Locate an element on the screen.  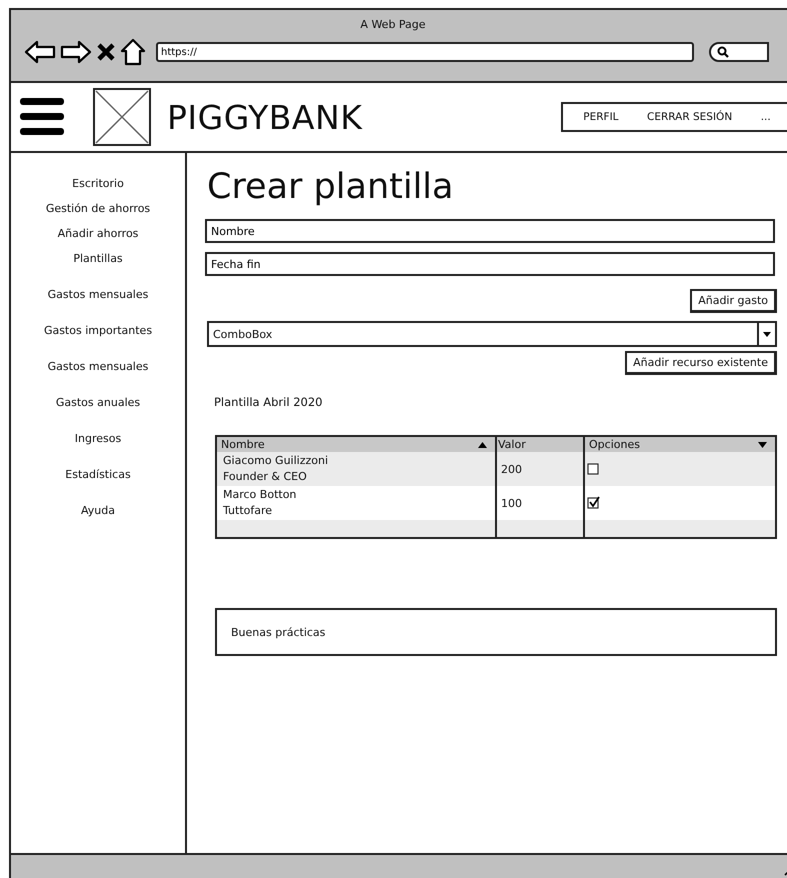
sidebar-item: Añadir ahorros is located at coordinates (98, 233).